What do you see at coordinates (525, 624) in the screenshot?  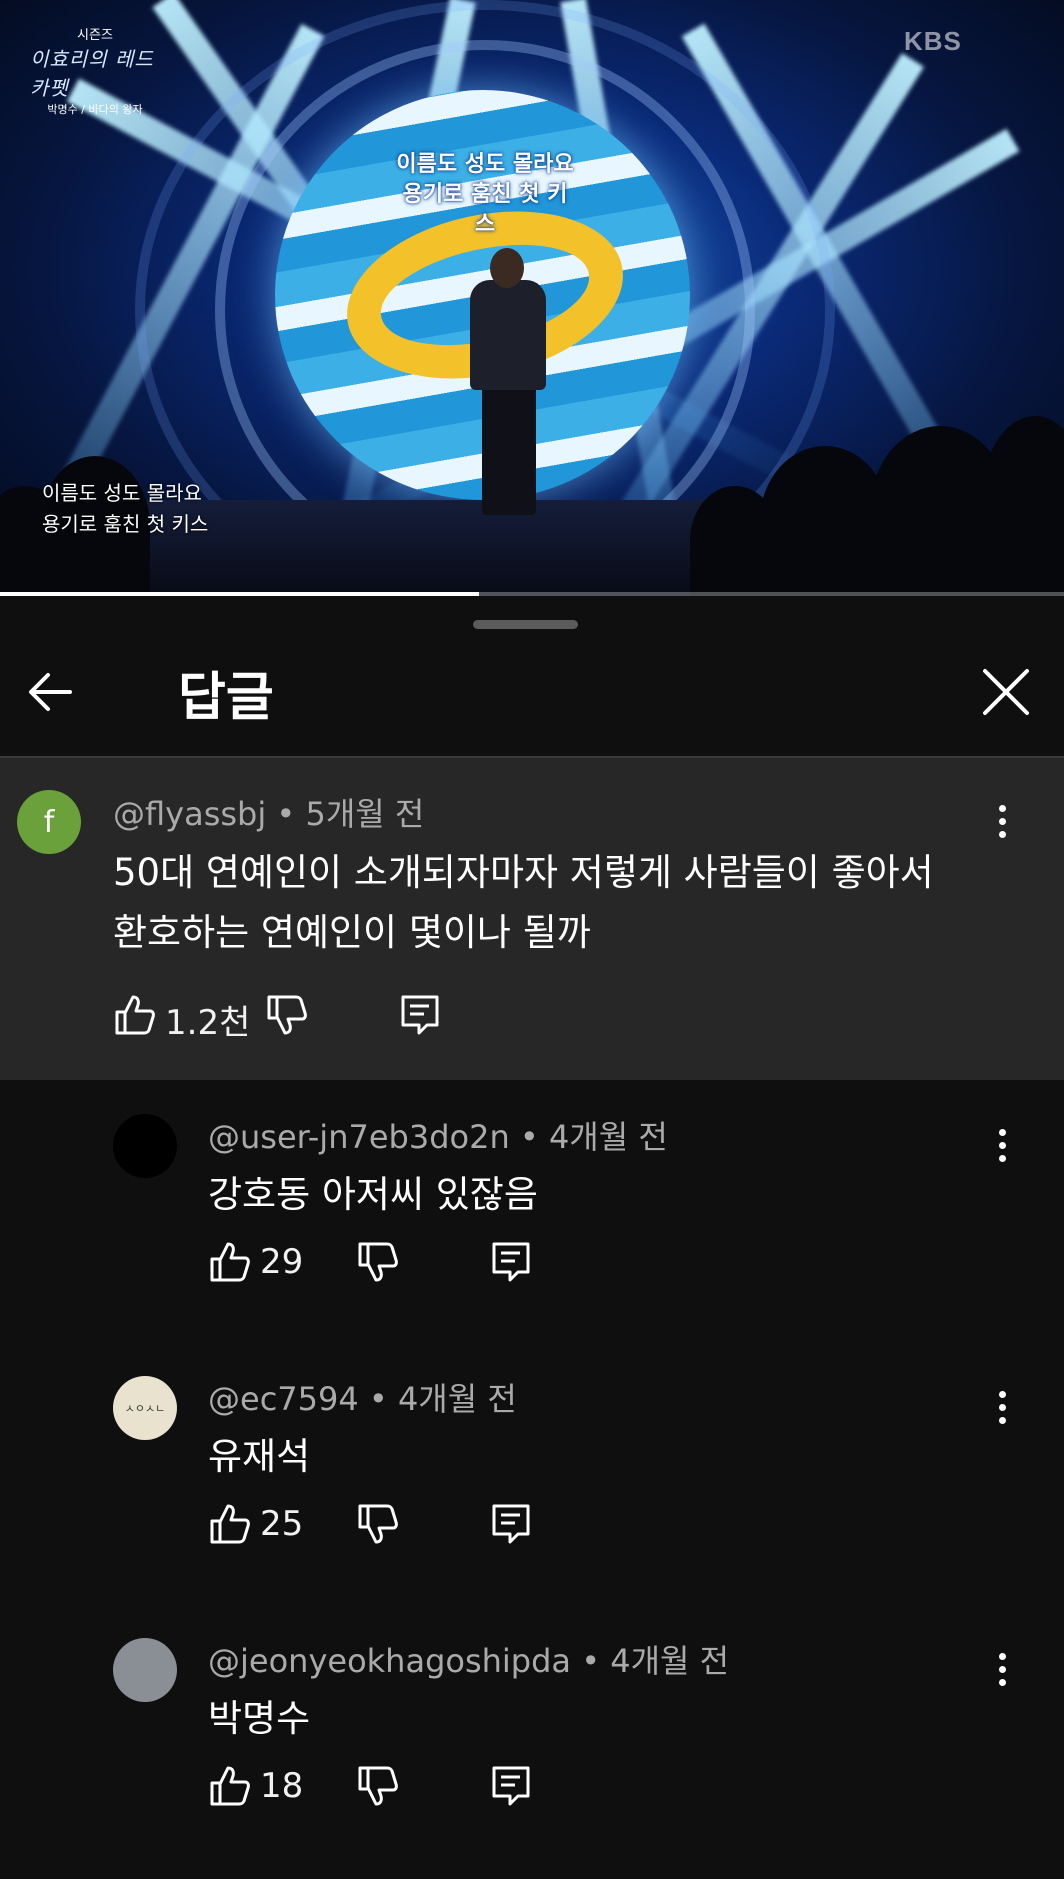 I see `drag-handle` at bounding box center [525, 624].